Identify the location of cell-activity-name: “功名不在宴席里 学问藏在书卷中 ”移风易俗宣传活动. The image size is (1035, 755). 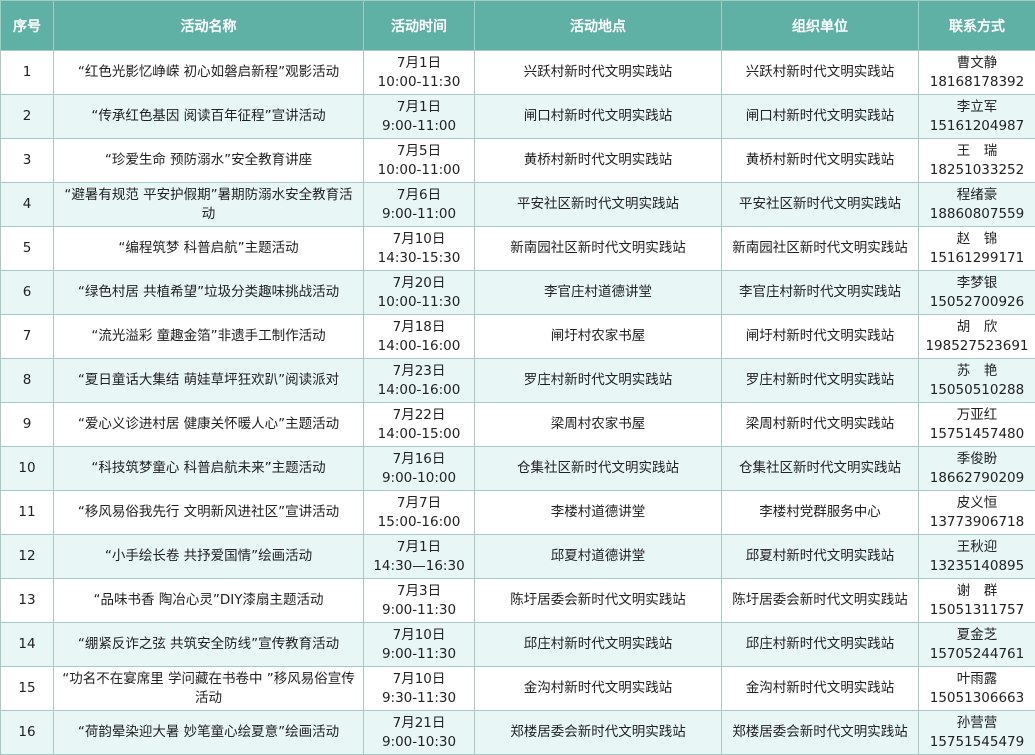
(208, 688).